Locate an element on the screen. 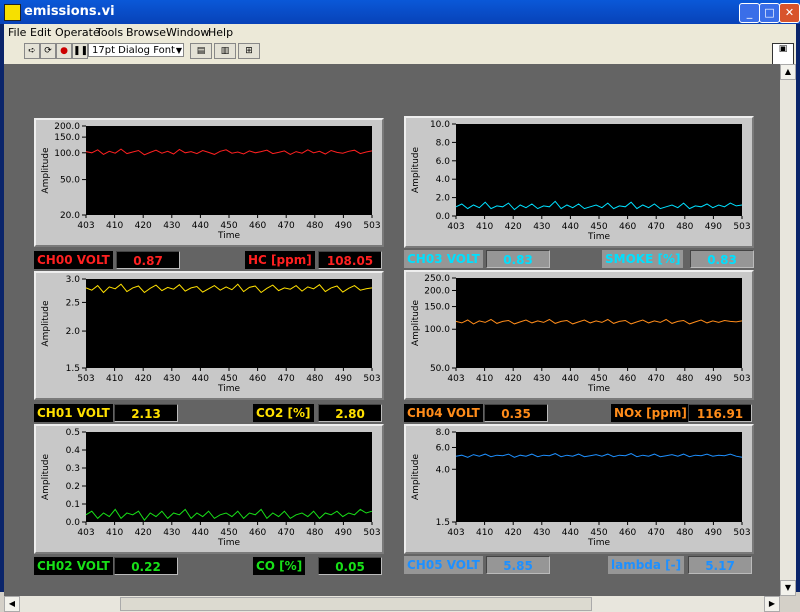 Image resolution: width=800 pixels, height=612 pixels. reorder-objects-icon: ⊞ is located at coordinates (249, 51).